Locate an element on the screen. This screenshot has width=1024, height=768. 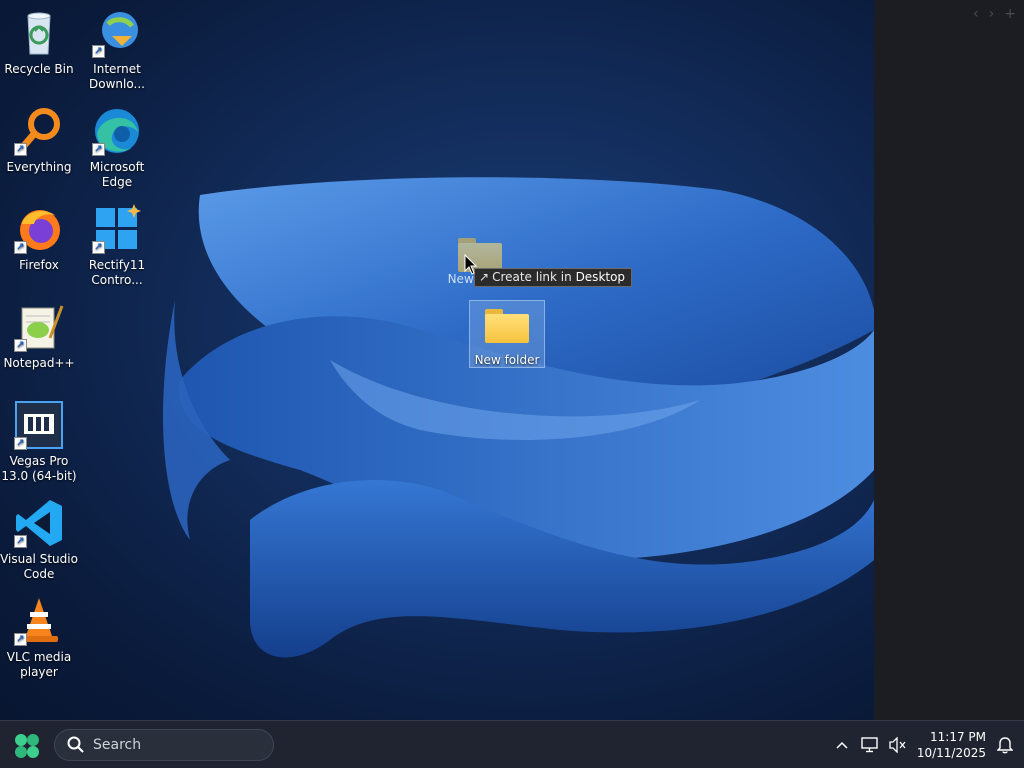
desktop-icon-label: New folder is located at coordinates (507, 360).